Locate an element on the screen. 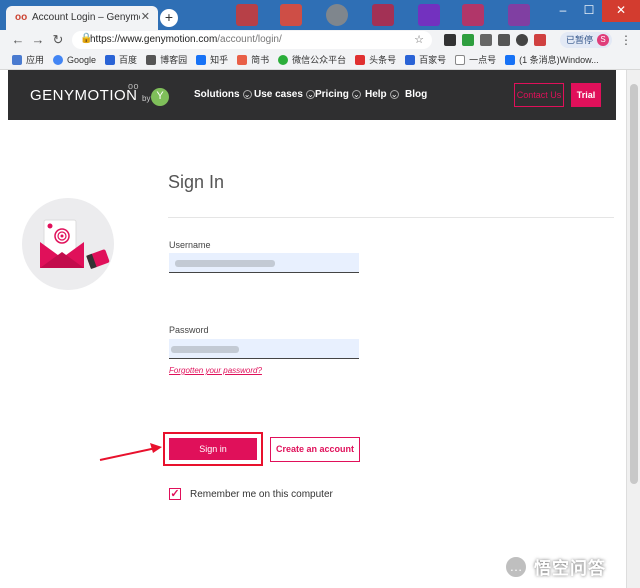 This screenshot has height=588, width=640. jianshu-icon is located at coordinates (242, 59).